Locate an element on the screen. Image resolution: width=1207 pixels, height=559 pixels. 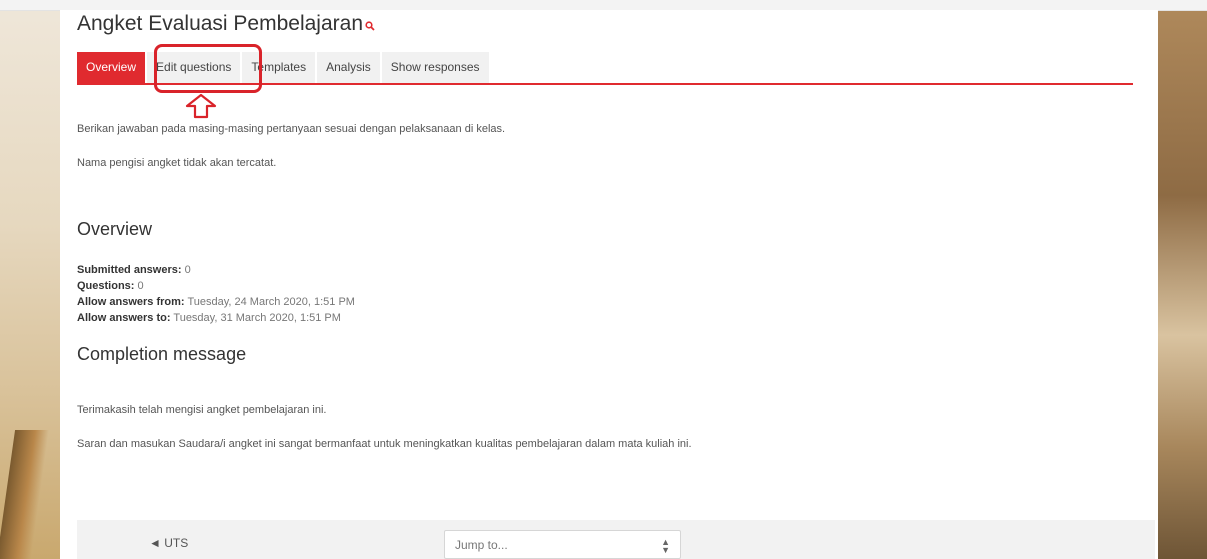
jump-to-select: Jump to... ▲ ▼ is located at coordinates (562, 544).